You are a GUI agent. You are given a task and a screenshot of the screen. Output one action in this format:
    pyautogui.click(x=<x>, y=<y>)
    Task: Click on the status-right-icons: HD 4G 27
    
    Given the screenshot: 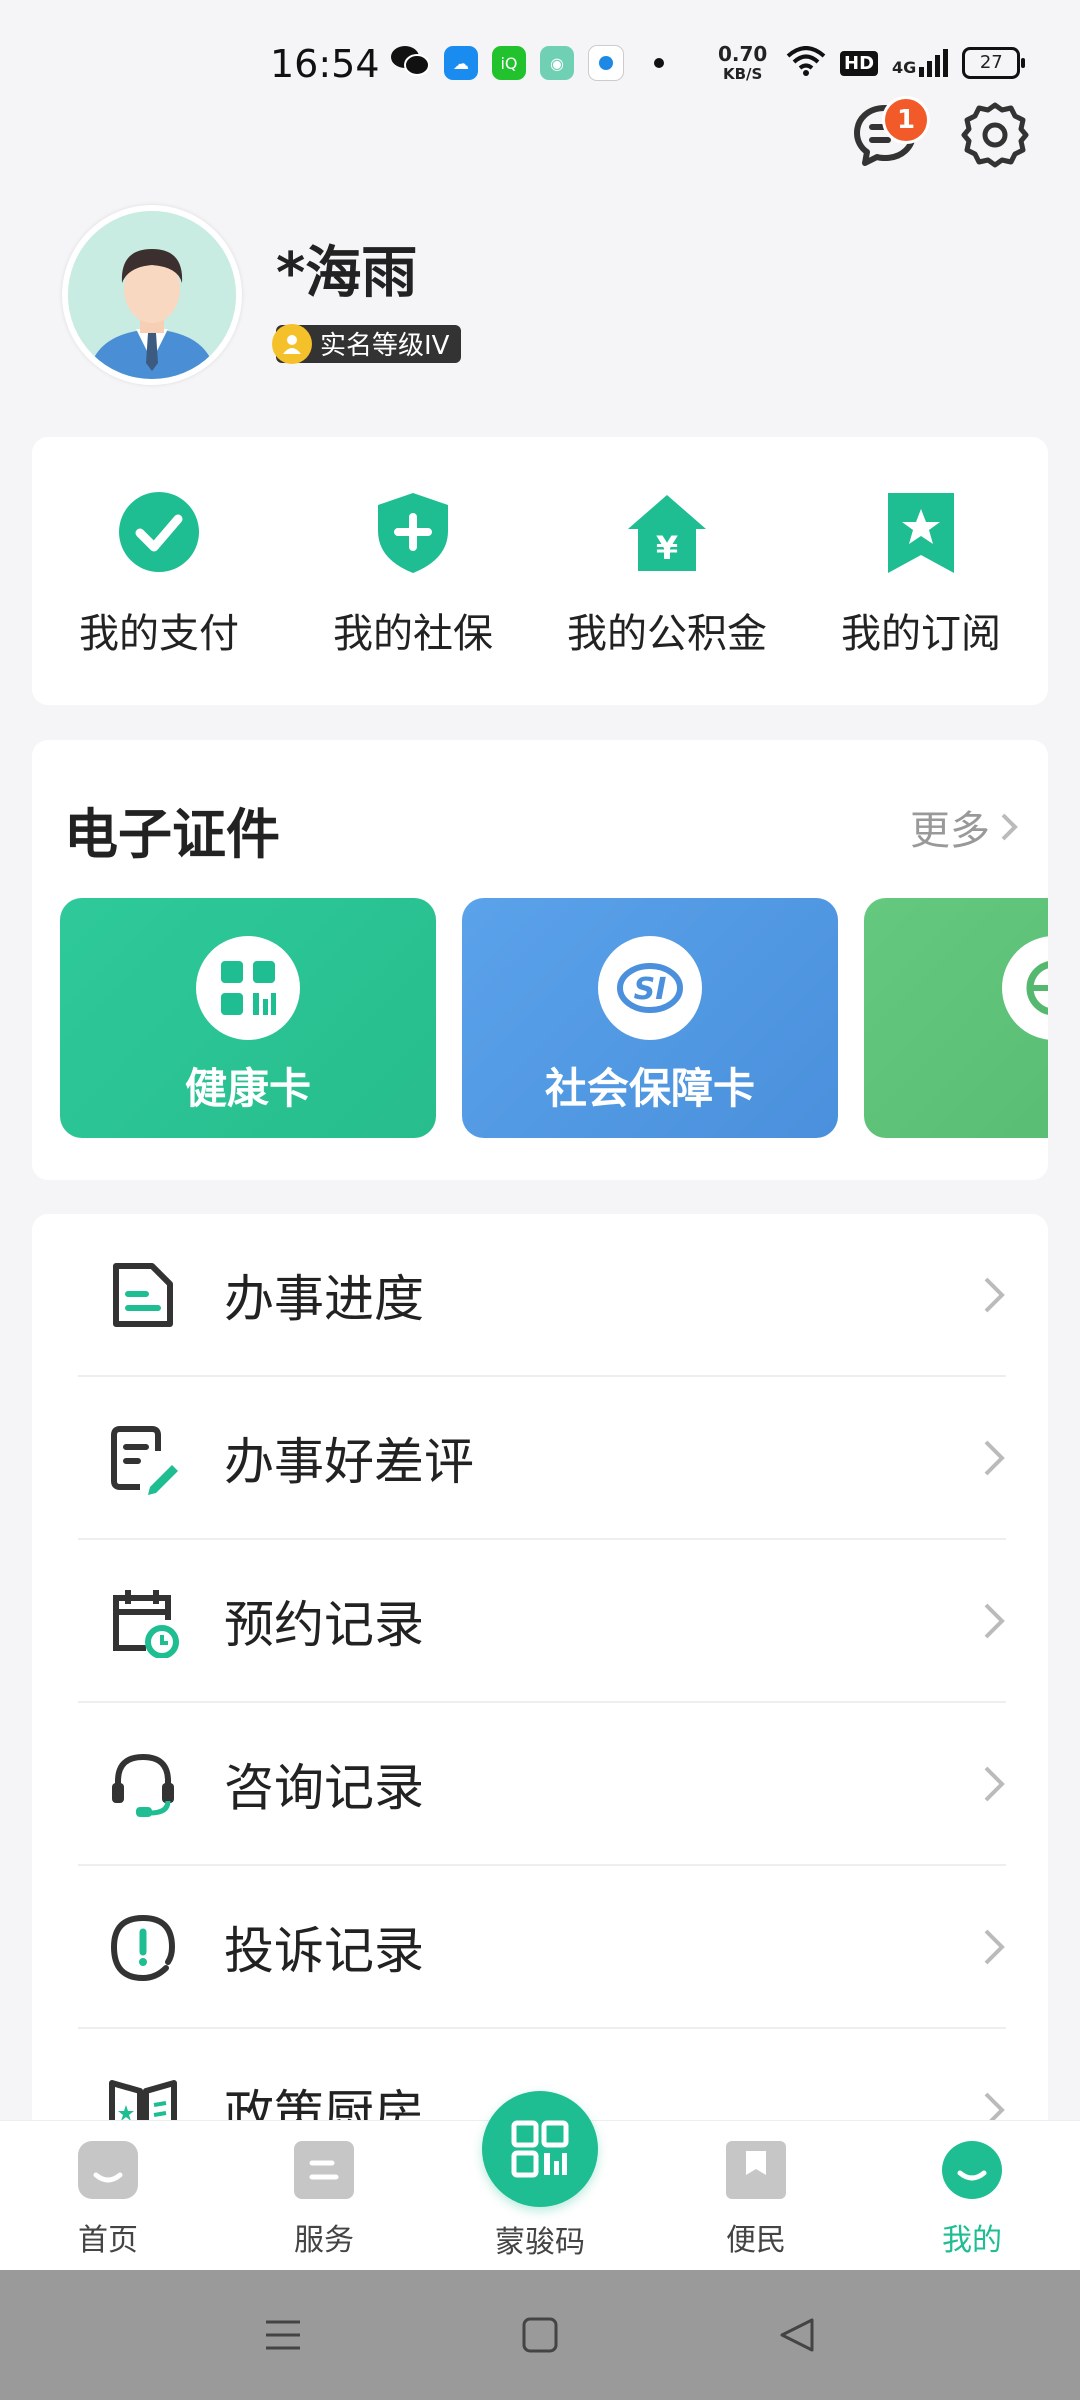 What is the action you would take?
    pyautogui.click(x=906, y=63)
    